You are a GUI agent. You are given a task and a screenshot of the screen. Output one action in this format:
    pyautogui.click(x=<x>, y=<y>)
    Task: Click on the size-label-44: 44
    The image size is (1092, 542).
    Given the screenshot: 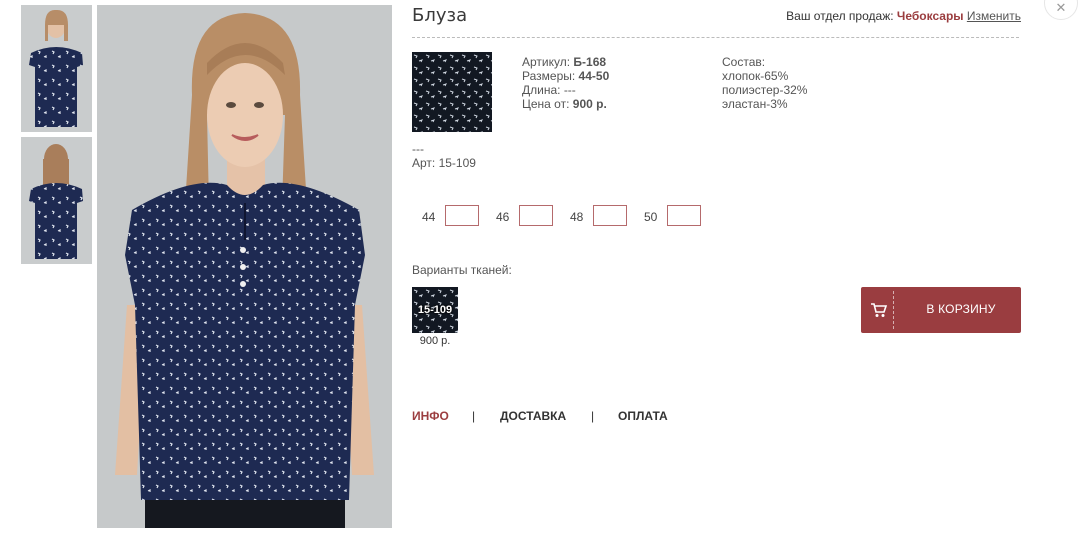 What is the action you would take?
    pyautogui.click(x=429, y=217)
    